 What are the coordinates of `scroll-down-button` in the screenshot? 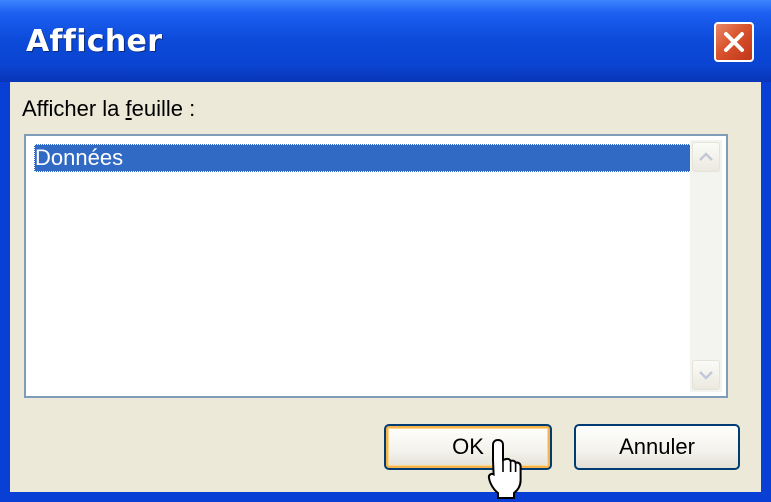 It's located at (706, 375).